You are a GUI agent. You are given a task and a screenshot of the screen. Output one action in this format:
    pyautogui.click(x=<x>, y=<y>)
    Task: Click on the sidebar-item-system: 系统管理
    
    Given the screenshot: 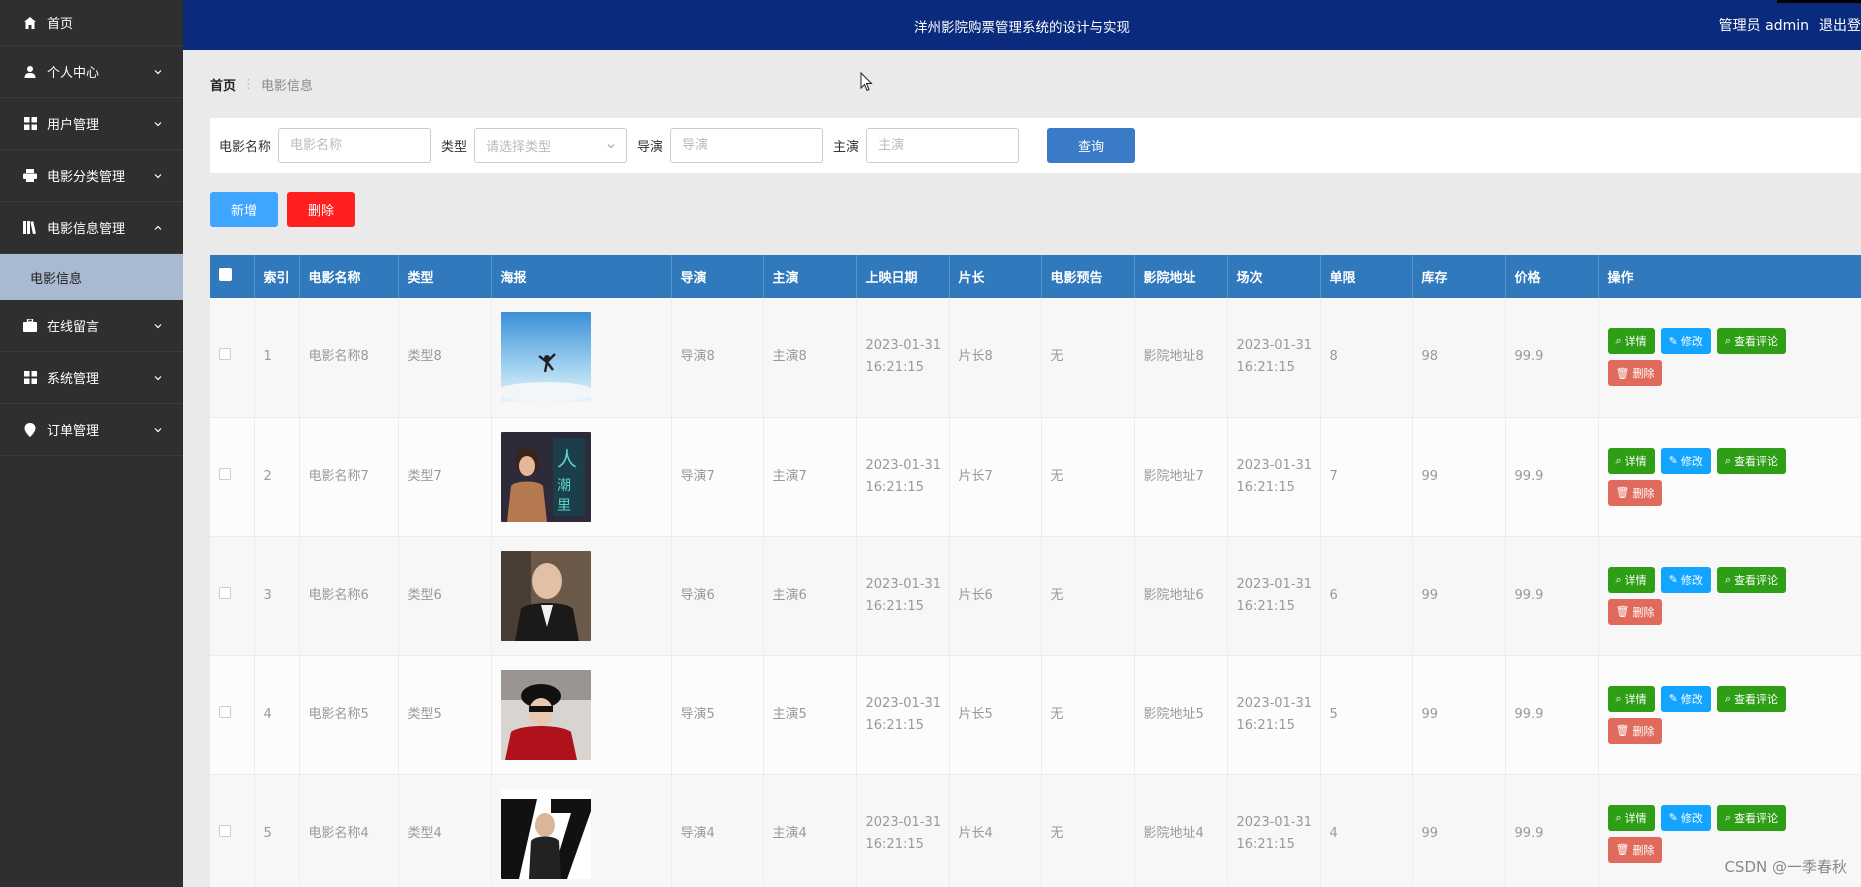 What is the action you would take?
    pyautogui.click(x=91, y=378)
    